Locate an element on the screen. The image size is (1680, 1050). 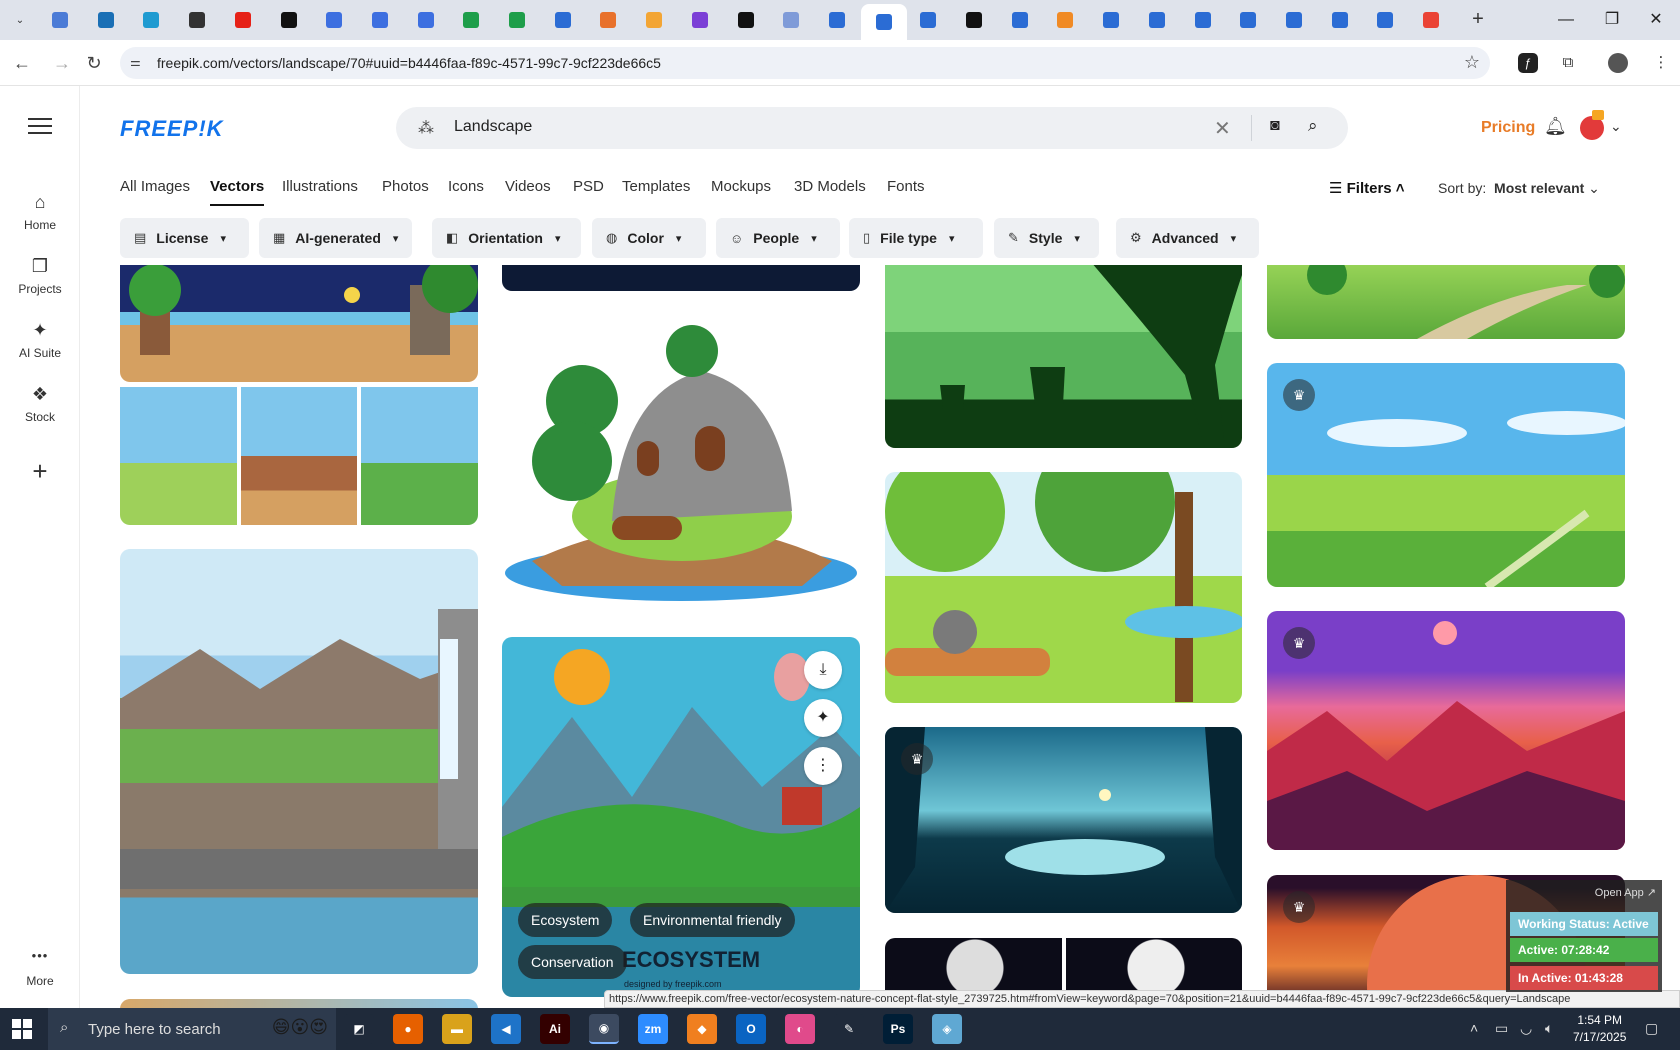
extension-icon: ƒ is located at coordinates (1528, 63).